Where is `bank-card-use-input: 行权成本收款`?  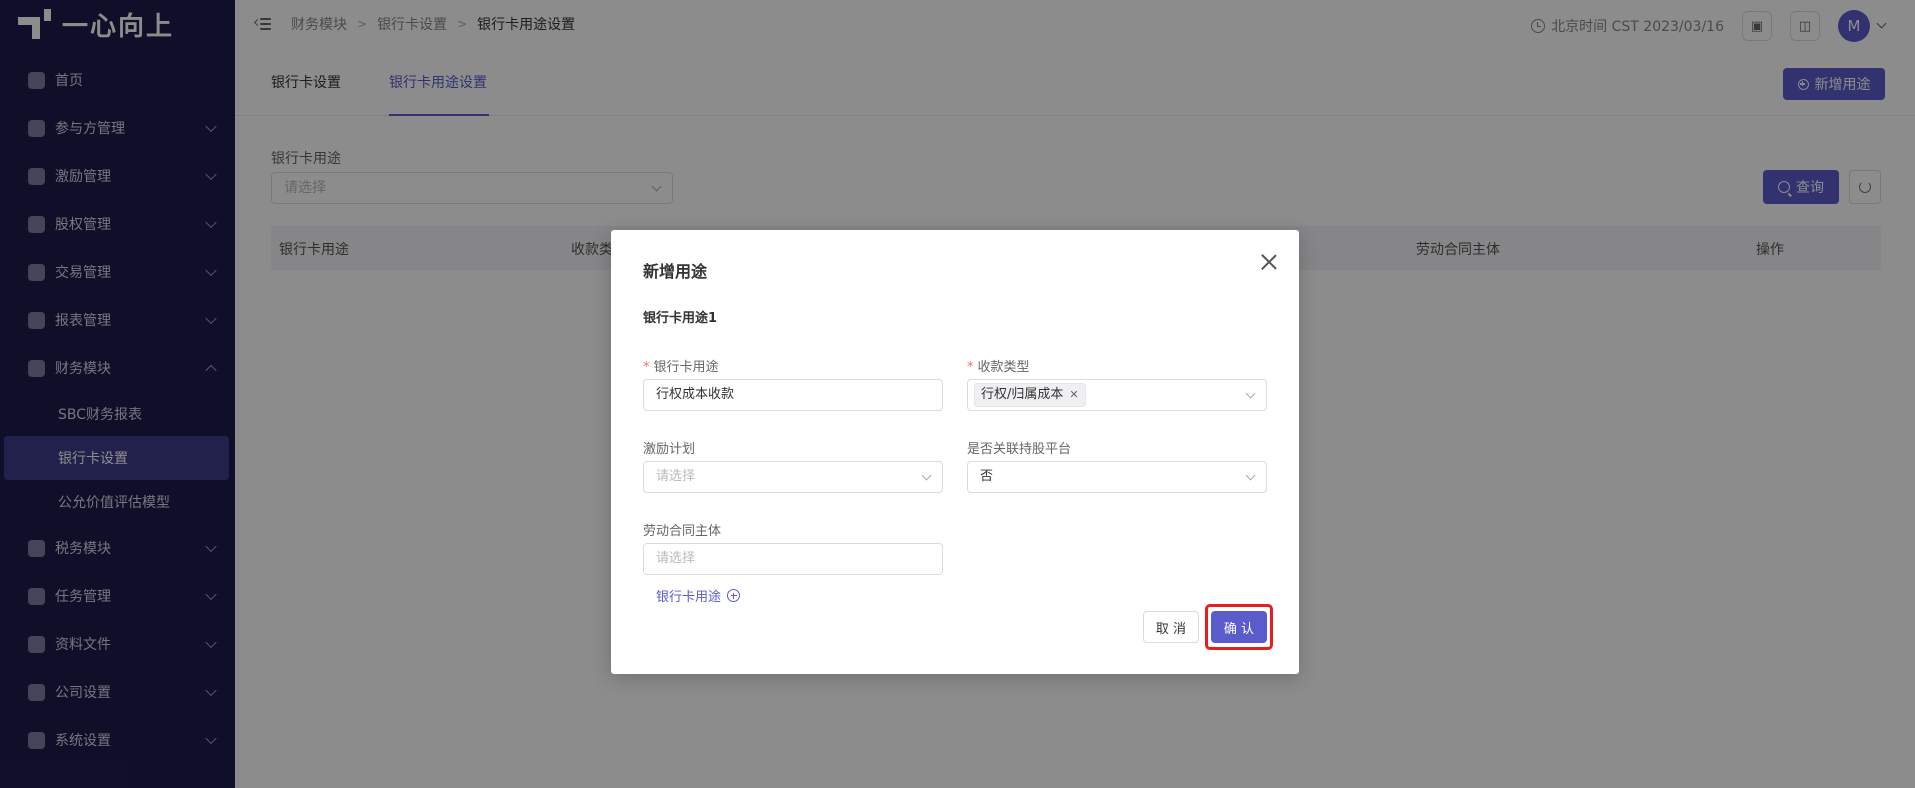
bank-card-use-input: 行权成本收款 is located at coordinates (793, 395).